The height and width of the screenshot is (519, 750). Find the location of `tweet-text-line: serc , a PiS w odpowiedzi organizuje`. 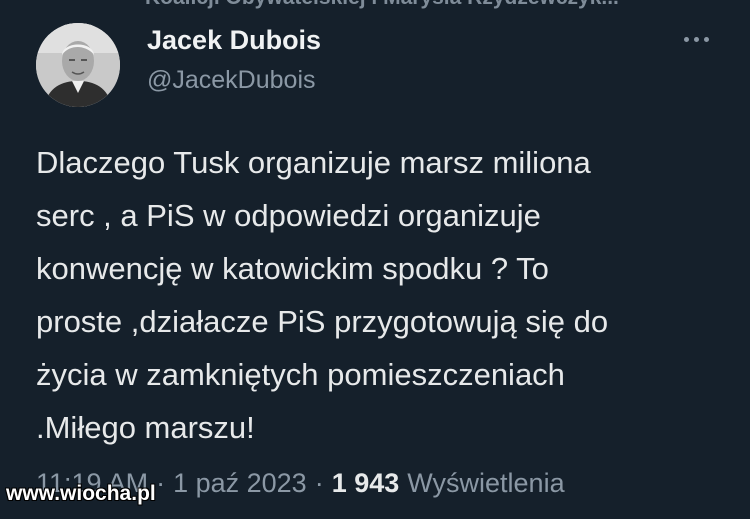

tweet-text-line: serc , a PiS w odpowiedzi organizuje is located at coordinates (288, 215).